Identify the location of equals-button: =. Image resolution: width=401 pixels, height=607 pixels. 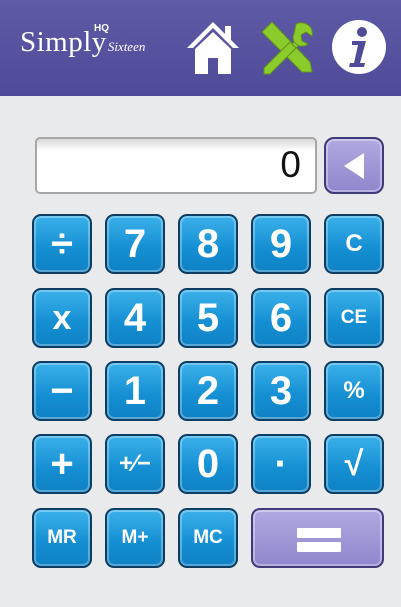
(317, 538).